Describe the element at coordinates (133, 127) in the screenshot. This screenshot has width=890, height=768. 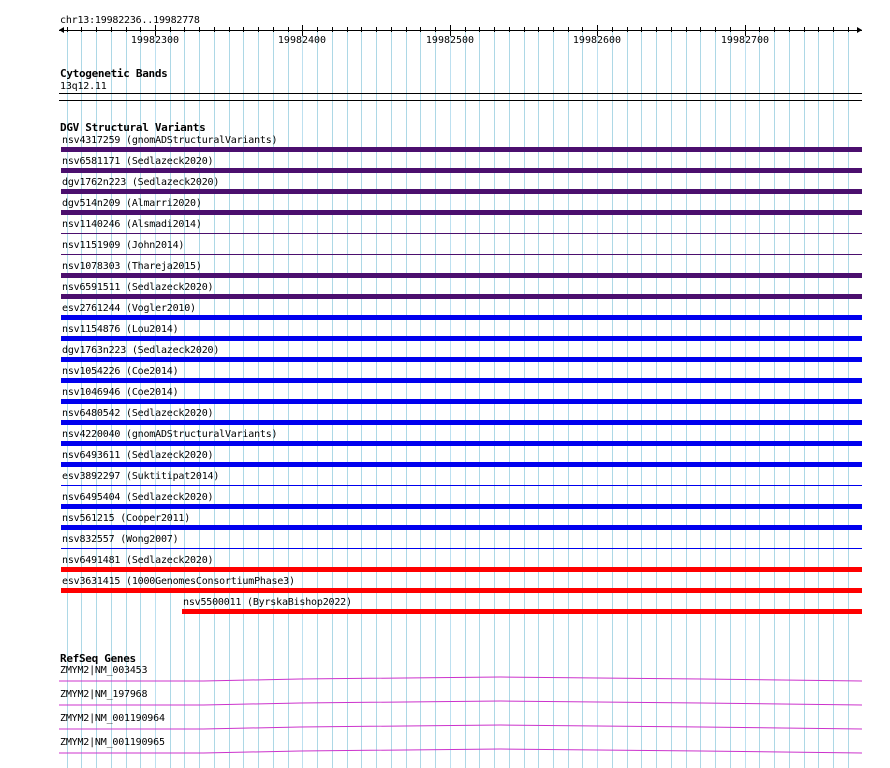
I see `dgv-track-title: DGV Structural Variants` at that location.